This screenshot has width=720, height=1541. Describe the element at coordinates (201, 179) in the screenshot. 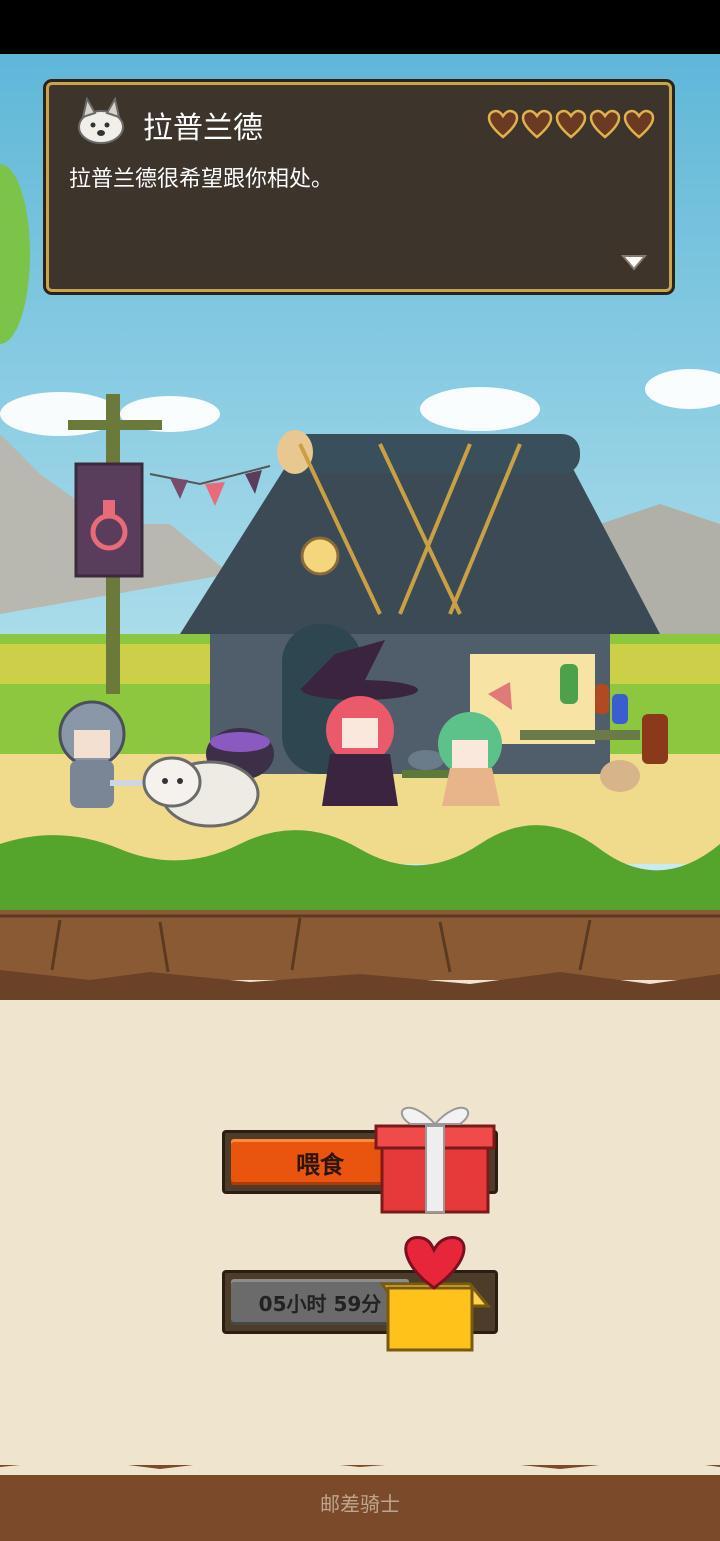

I see `dialog-message: 拉普兰德很希望跟你相处。` at that location.